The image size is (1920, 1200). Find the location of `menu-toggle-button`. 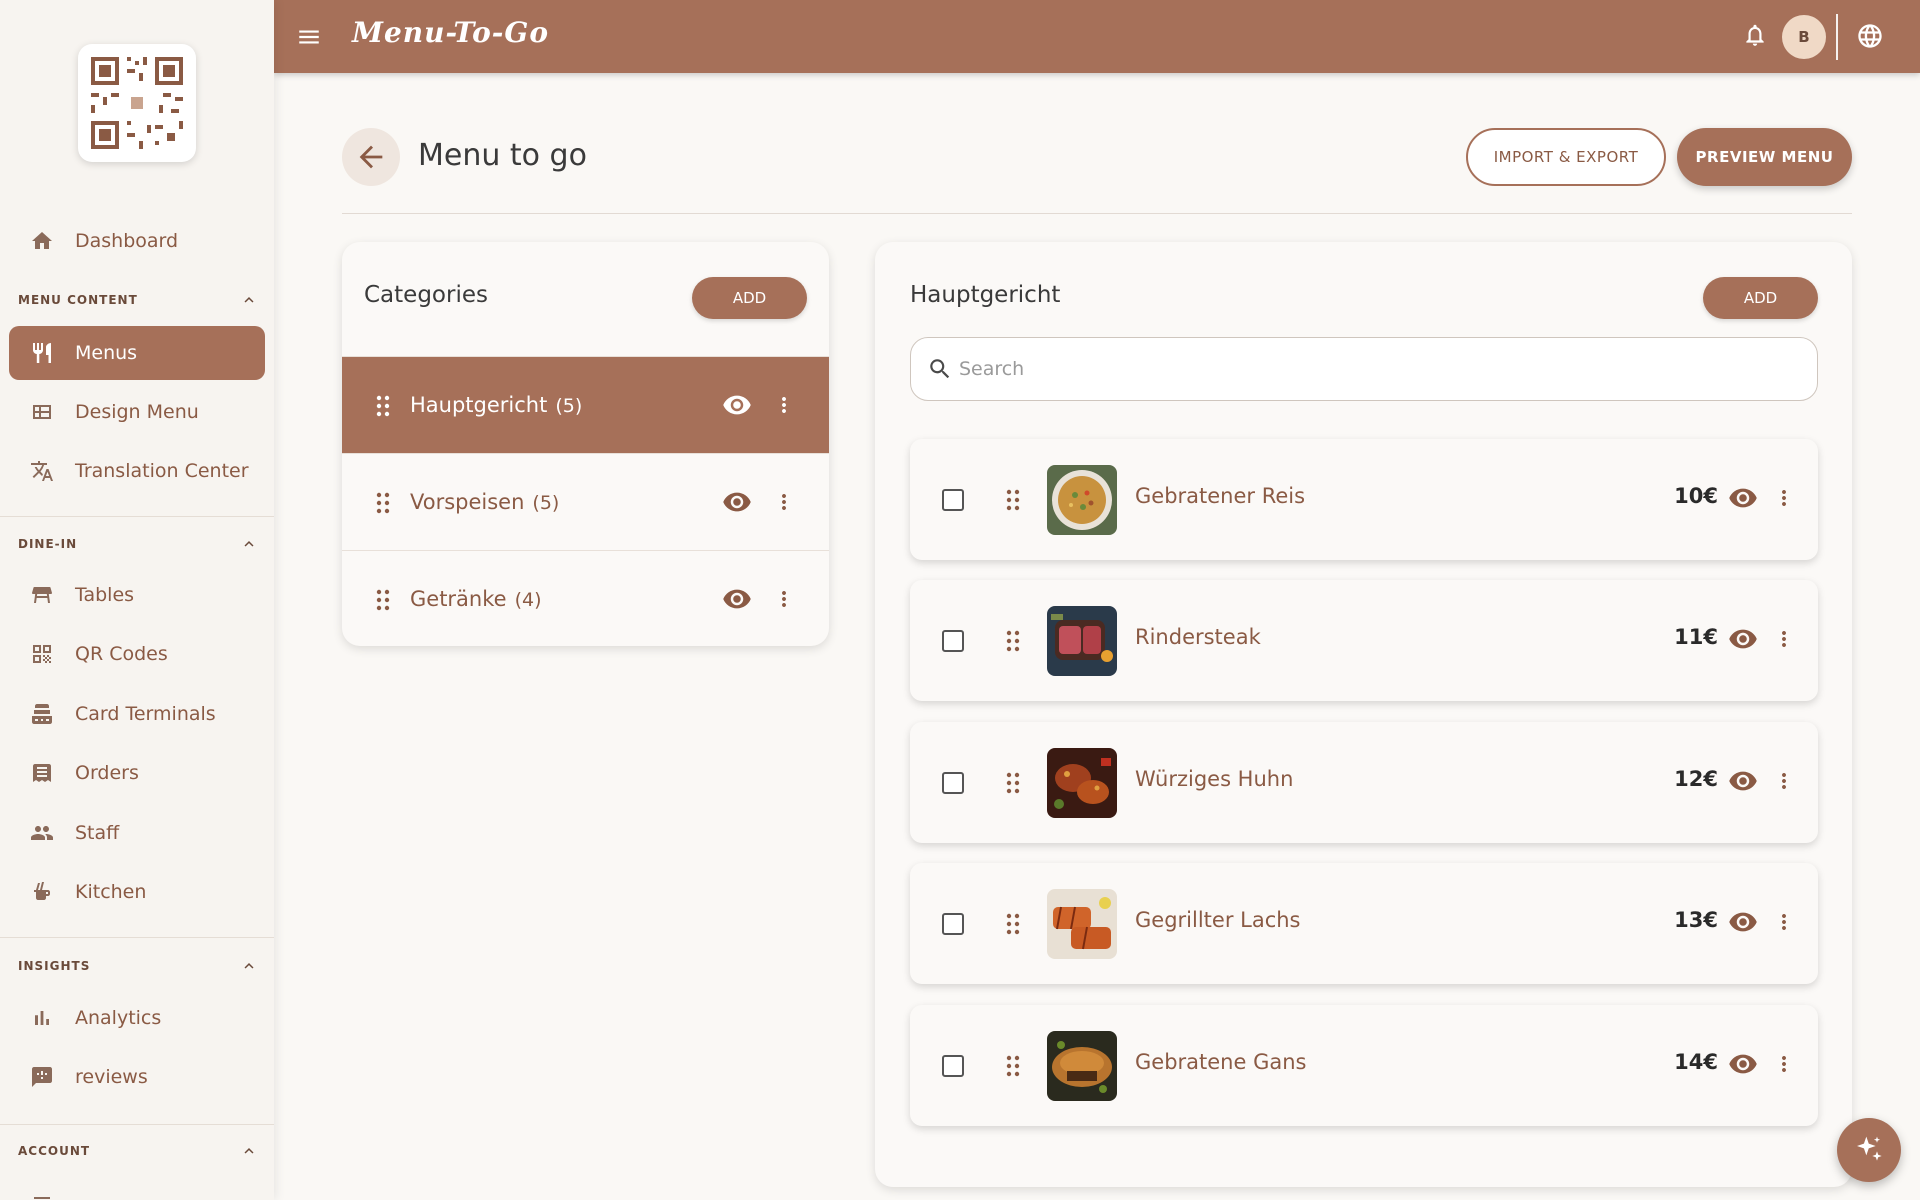

menu-toggle-button is located at coordinates (309, 37).